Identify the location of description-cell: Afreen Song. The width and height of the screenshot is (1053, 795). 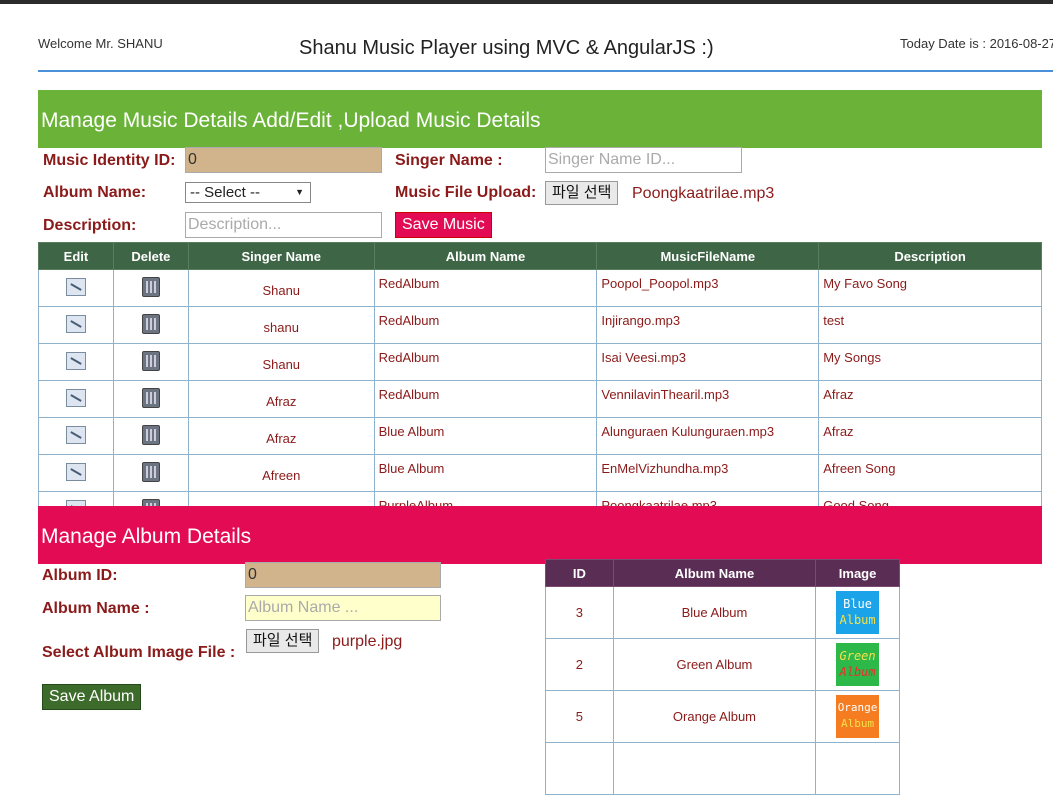
(930, 473).